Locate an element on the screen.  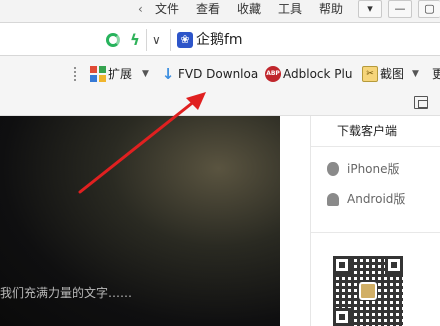
apple-icon is located at coordinates (333, 169).